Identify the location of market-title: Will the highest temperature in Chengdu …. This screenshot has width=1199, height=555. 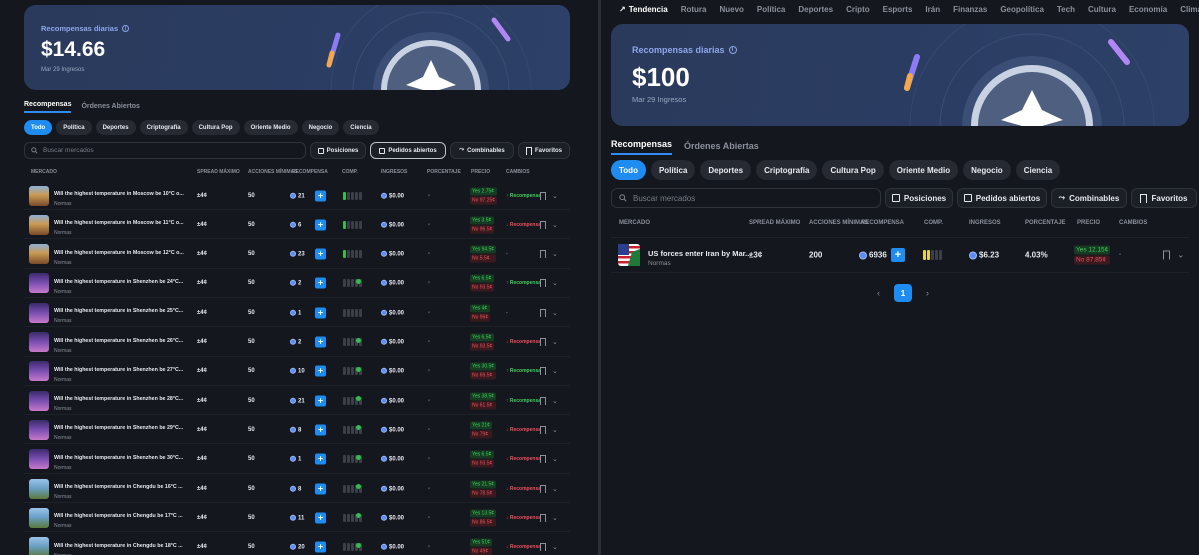
(123, 487).